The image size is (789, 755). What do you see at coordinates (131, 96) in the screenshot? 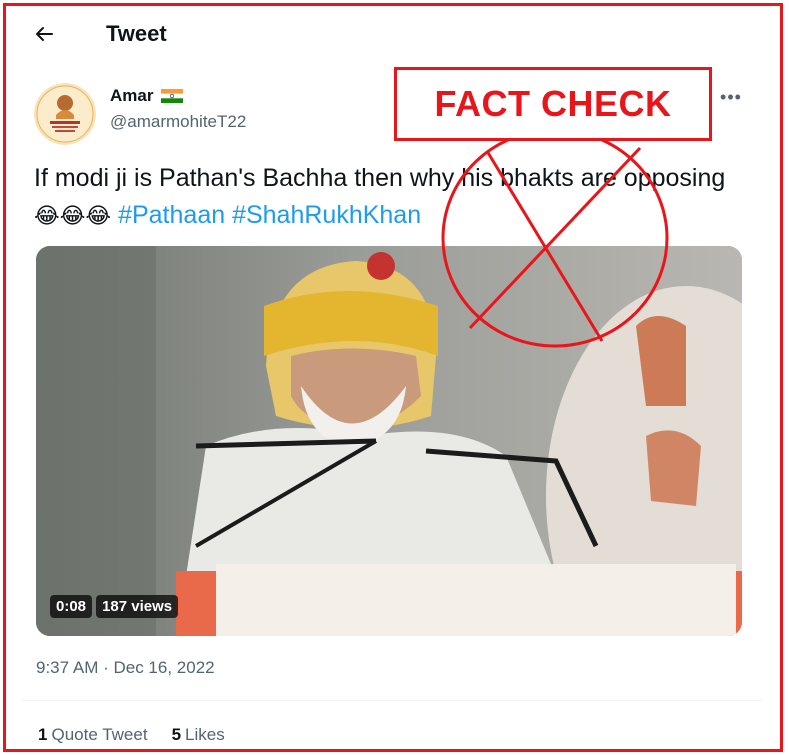
I see `author-name: Amar` at bounding box center [131, 96].